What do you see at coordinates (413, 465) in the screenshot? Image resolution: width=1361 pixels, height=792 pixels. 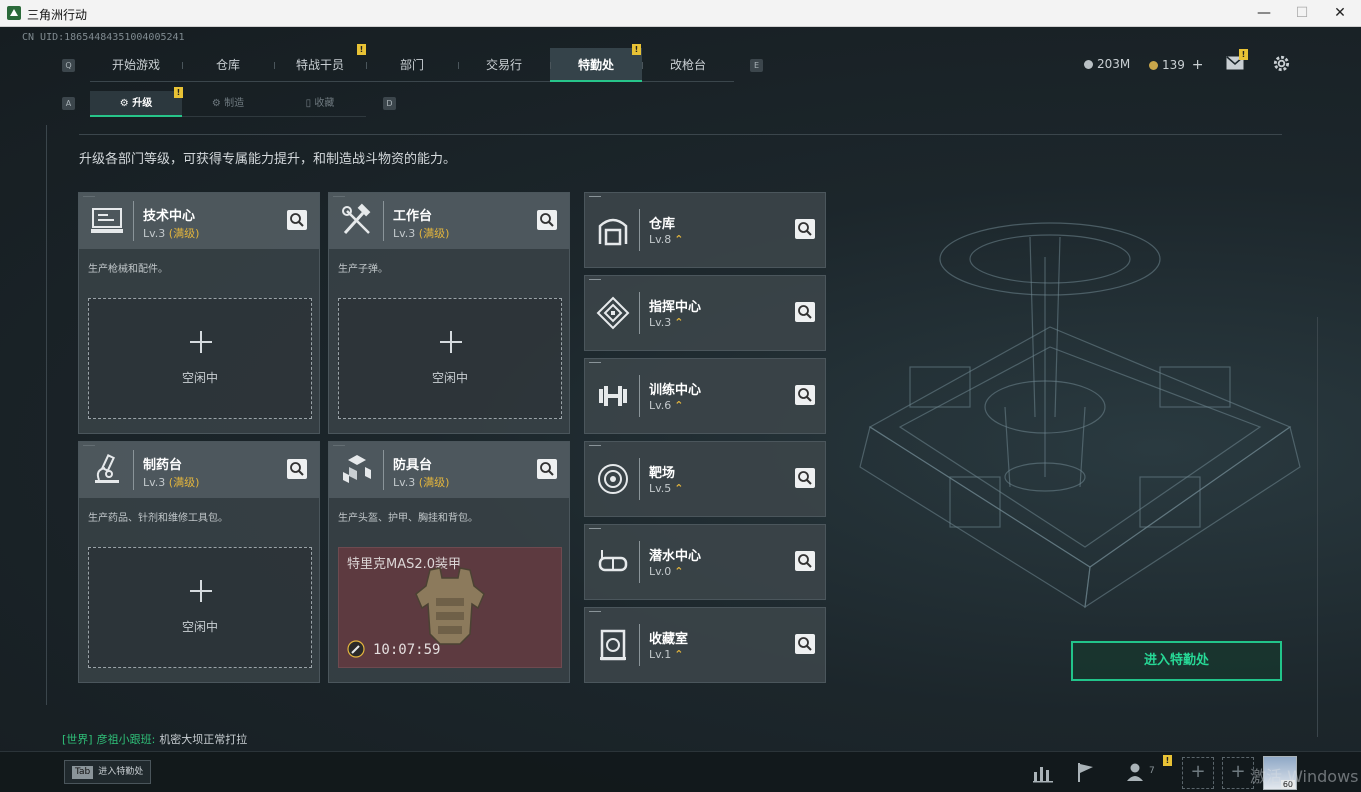 I see `station-name: 防具台` at bounding box center [413, 465].